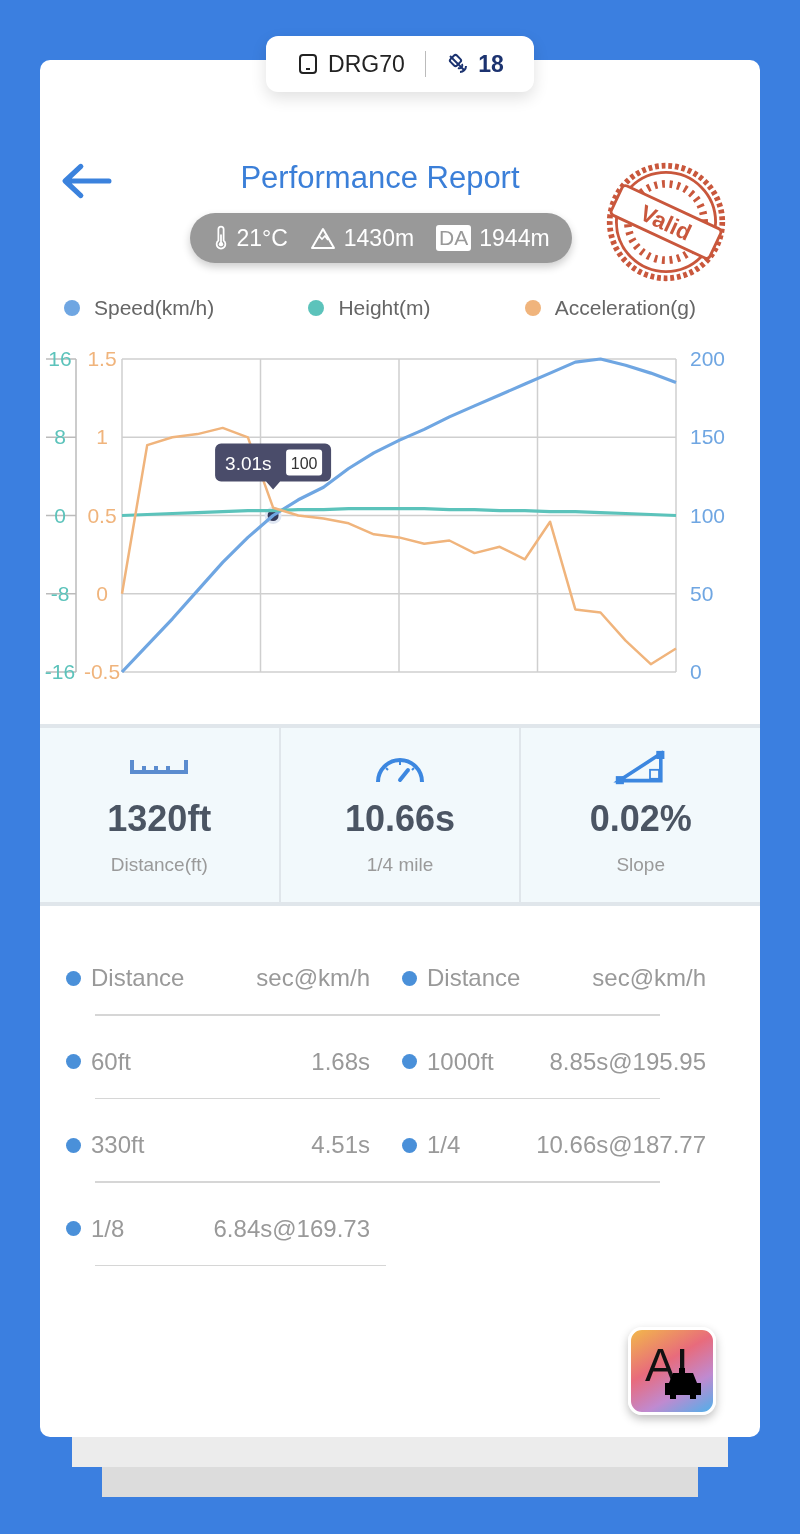 The height and width of the screenshot is (1534, 800). Describe the element at coordinates (60, 671) in the screenshot. I see `axis-tick-label: -16` at that location.